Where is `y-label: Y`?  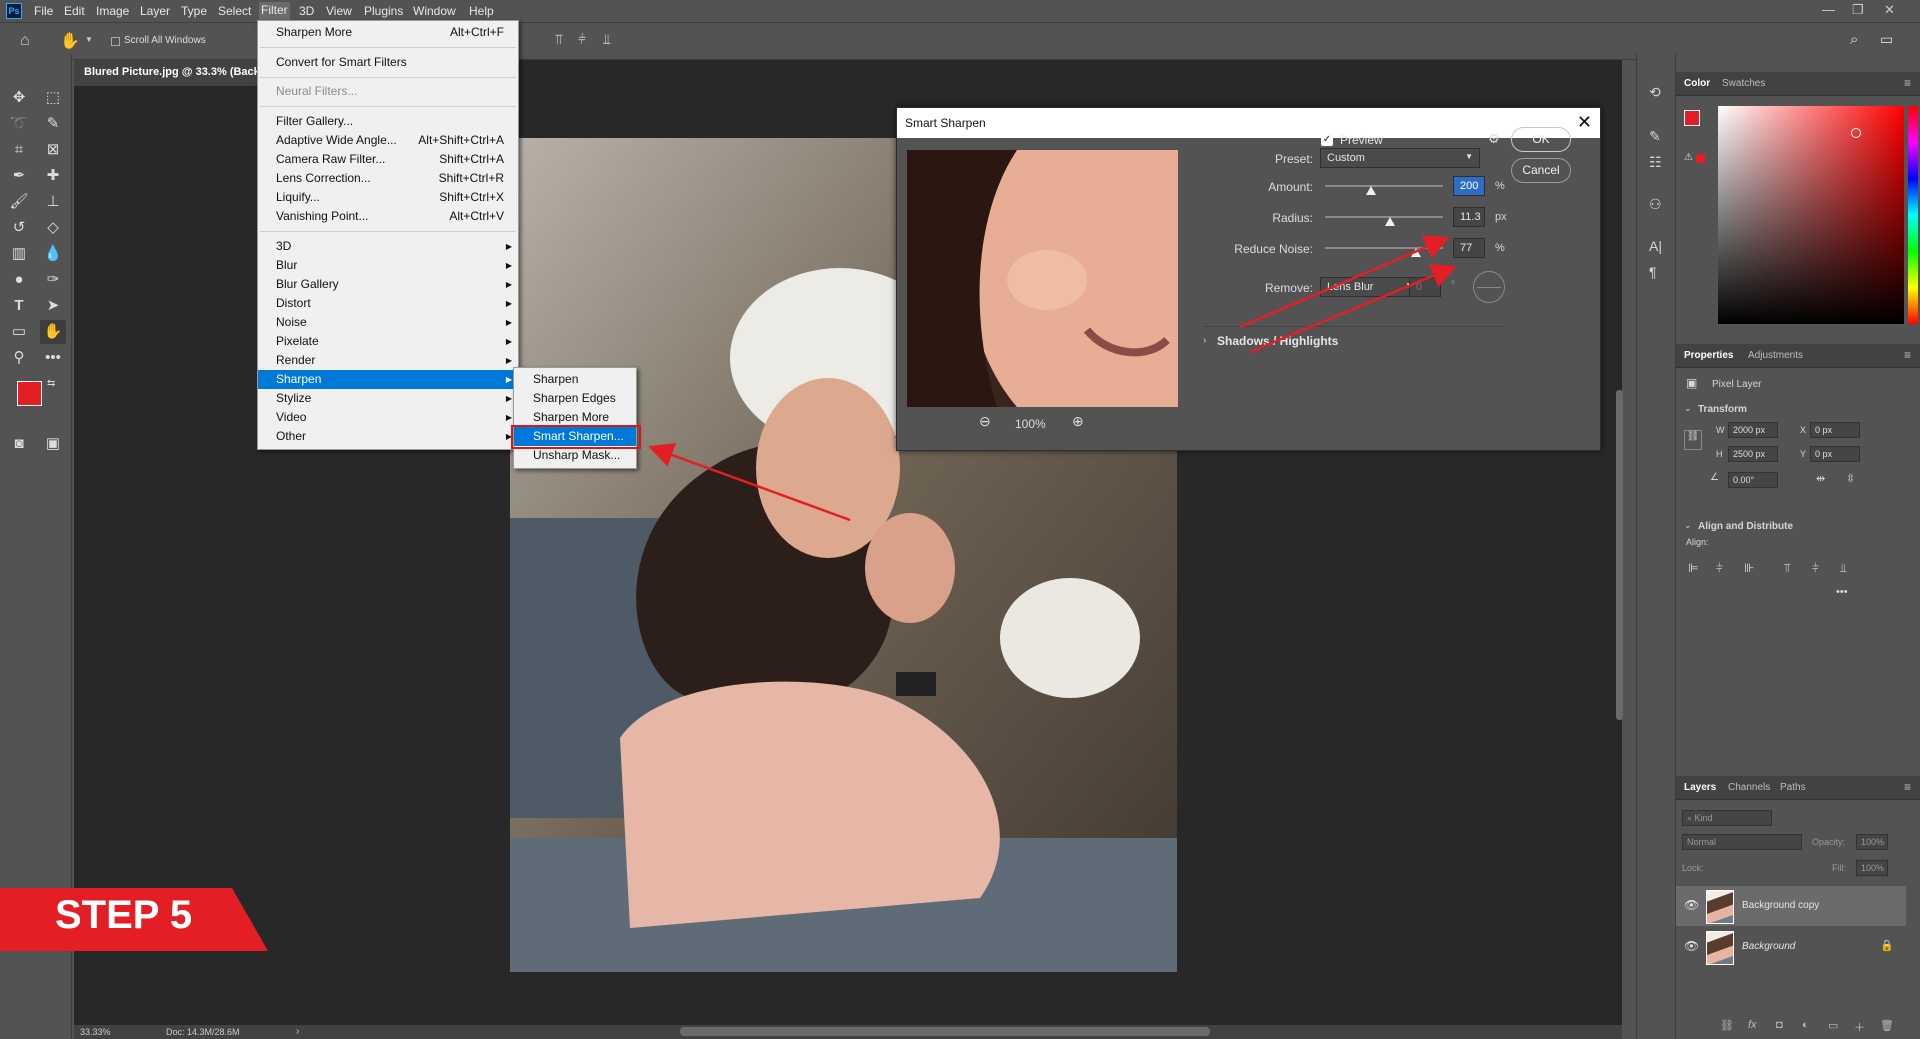 y-label: Y is located at coordinates (1803, 454).